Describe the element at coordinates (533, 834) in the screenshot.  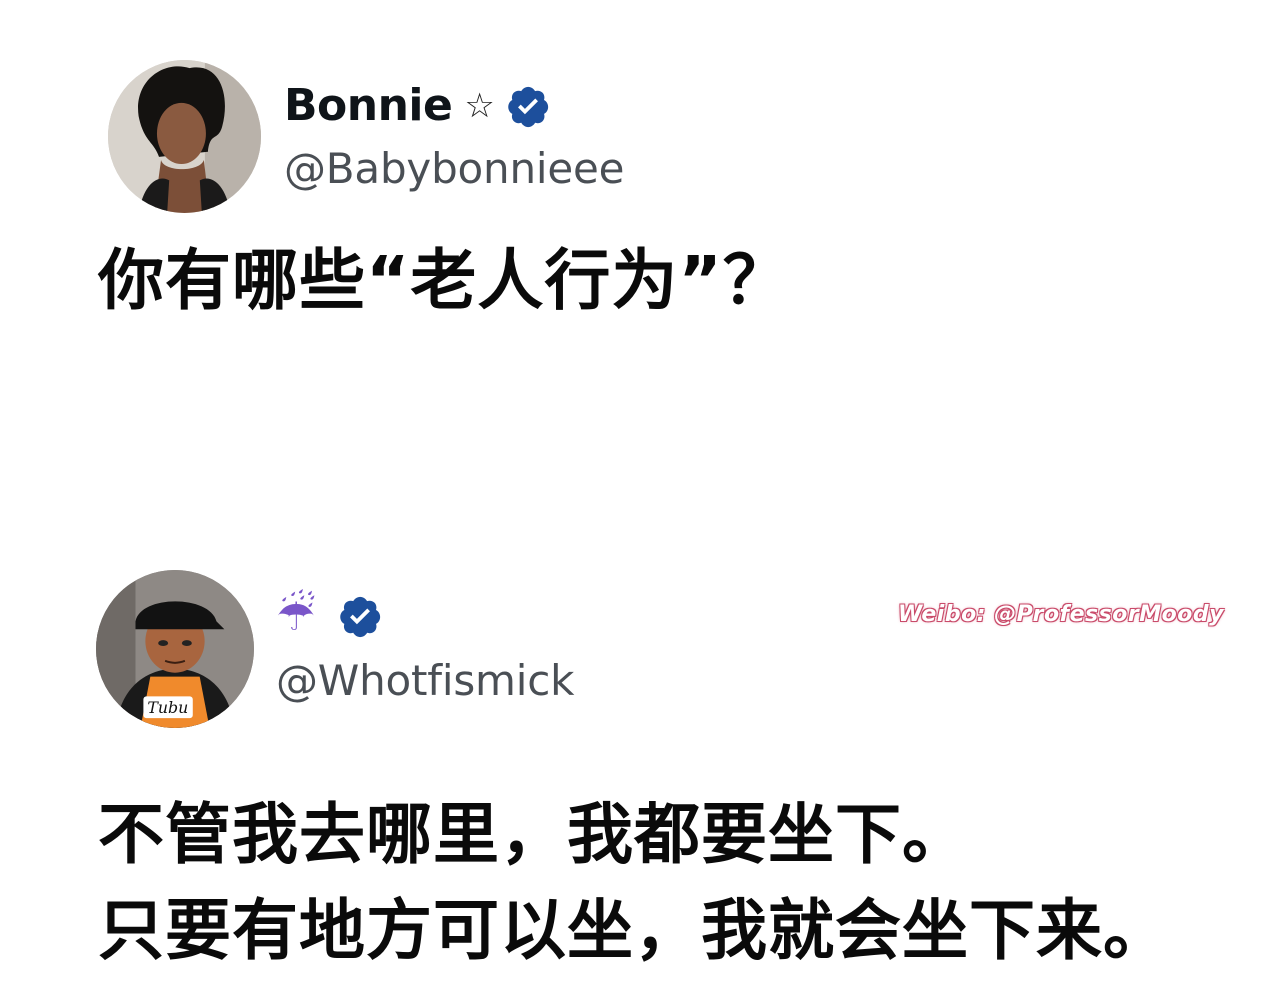
I see `tweet-text-line-1: 不管我去哪里，我都要坐下。` at that location.